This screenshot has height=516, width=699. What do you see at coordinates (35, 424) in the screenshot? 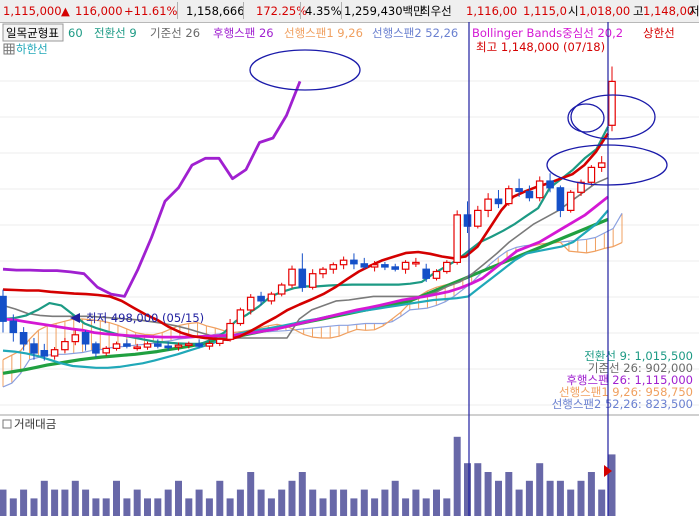
I see `volume-panel-title: 거래대금` at bounding box center [35, 424].